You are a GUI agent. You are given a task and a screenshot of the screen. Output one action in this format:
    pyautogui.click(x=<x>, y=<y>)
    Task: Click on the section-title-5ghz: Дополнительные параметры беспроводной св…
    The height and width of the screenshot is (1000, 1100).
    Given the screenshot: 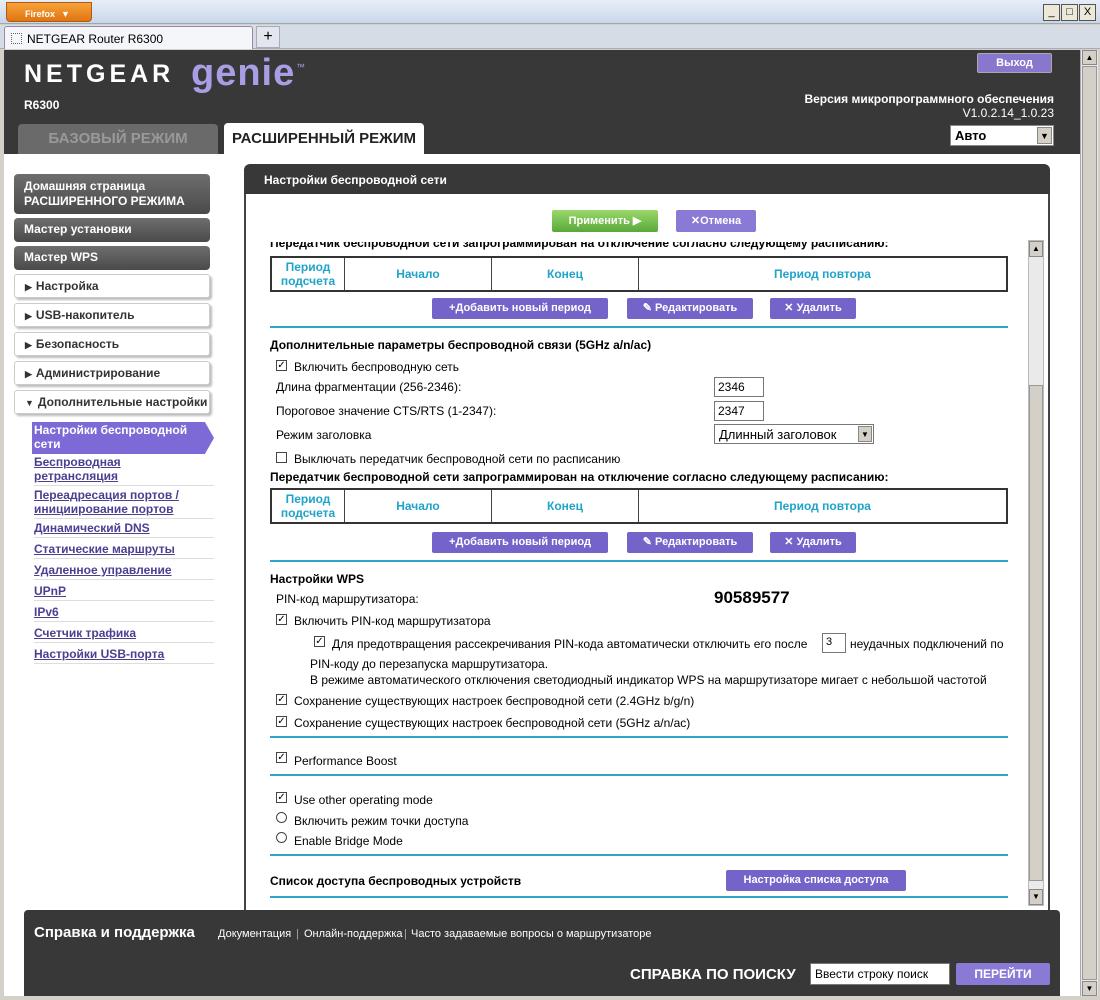 What is the action you would take?
    pyautogui.click(x=461, y=345)
    